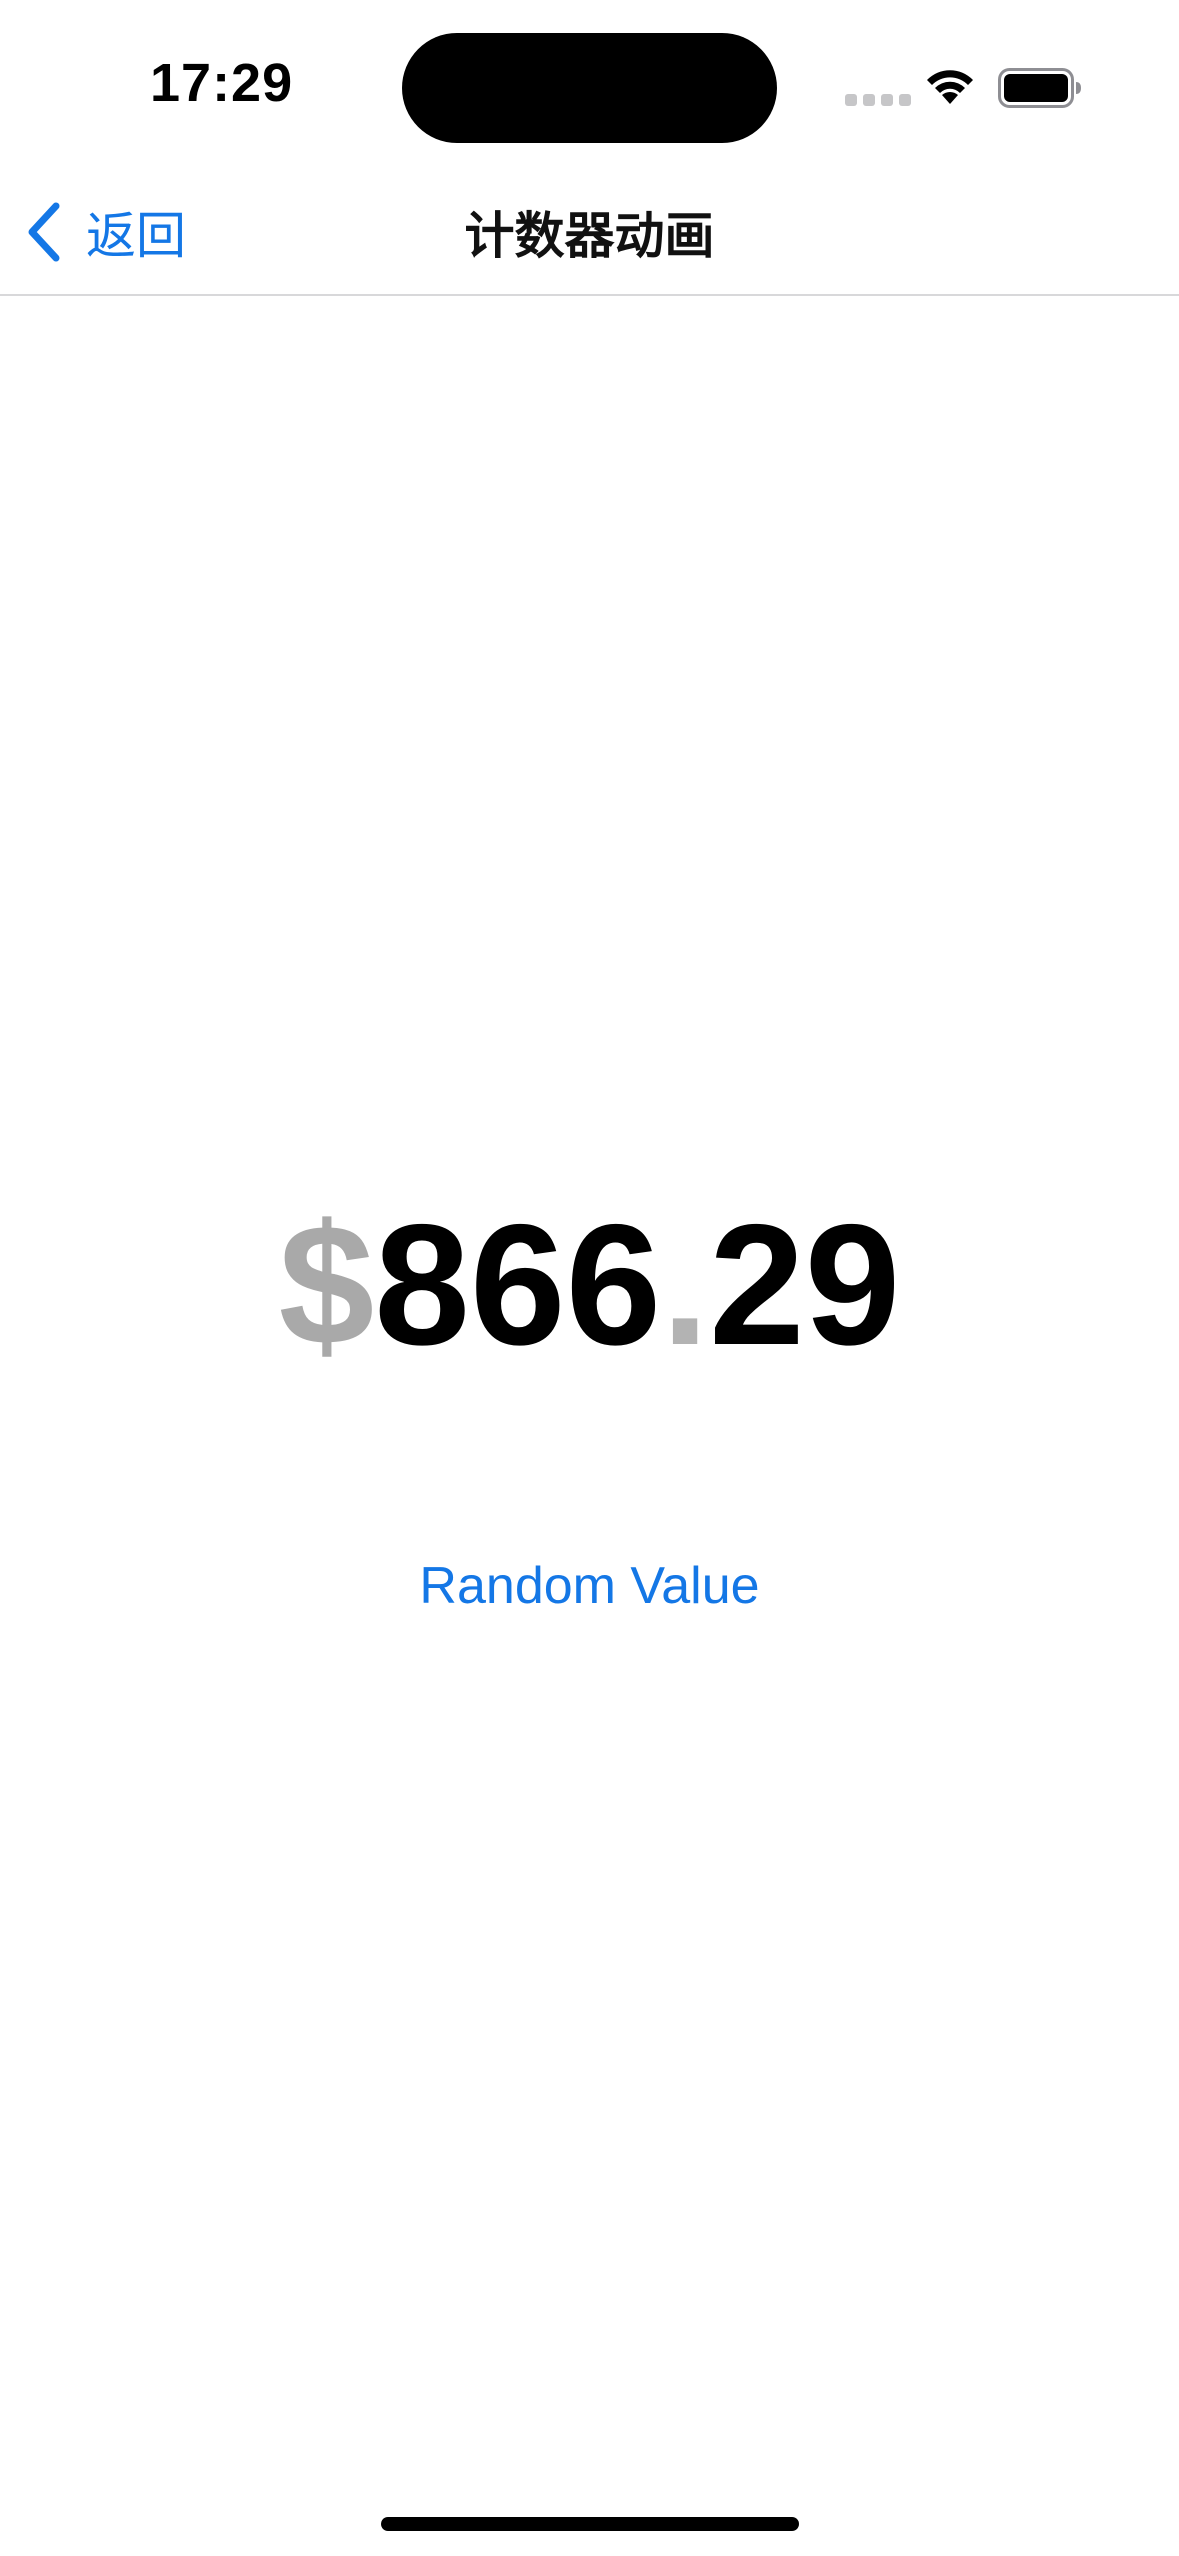 The image size is (1179, 2556). I want to click on home-indicator, so click(590, 2524).